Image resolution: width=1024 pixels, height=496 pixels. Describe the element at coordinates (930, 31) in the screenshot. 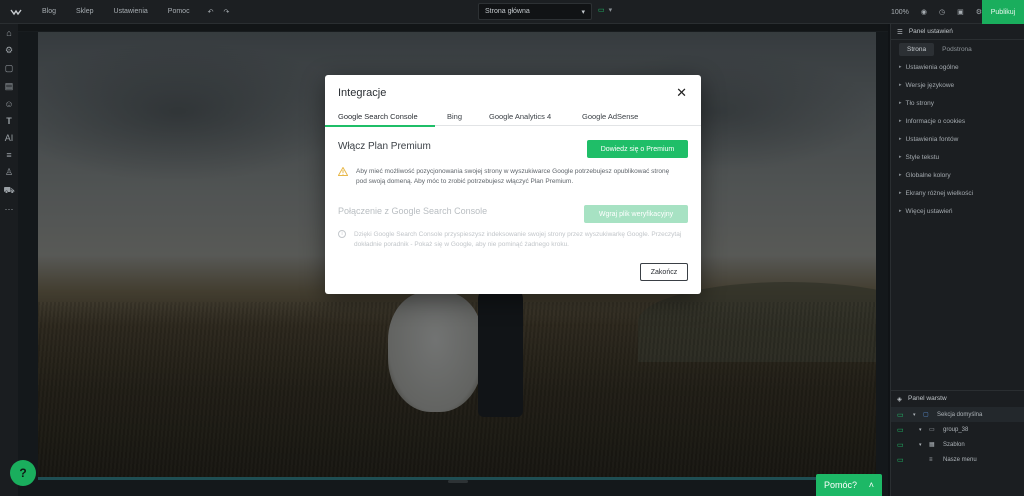

I see `settings-panel-title: Panel ustawień` at that location.